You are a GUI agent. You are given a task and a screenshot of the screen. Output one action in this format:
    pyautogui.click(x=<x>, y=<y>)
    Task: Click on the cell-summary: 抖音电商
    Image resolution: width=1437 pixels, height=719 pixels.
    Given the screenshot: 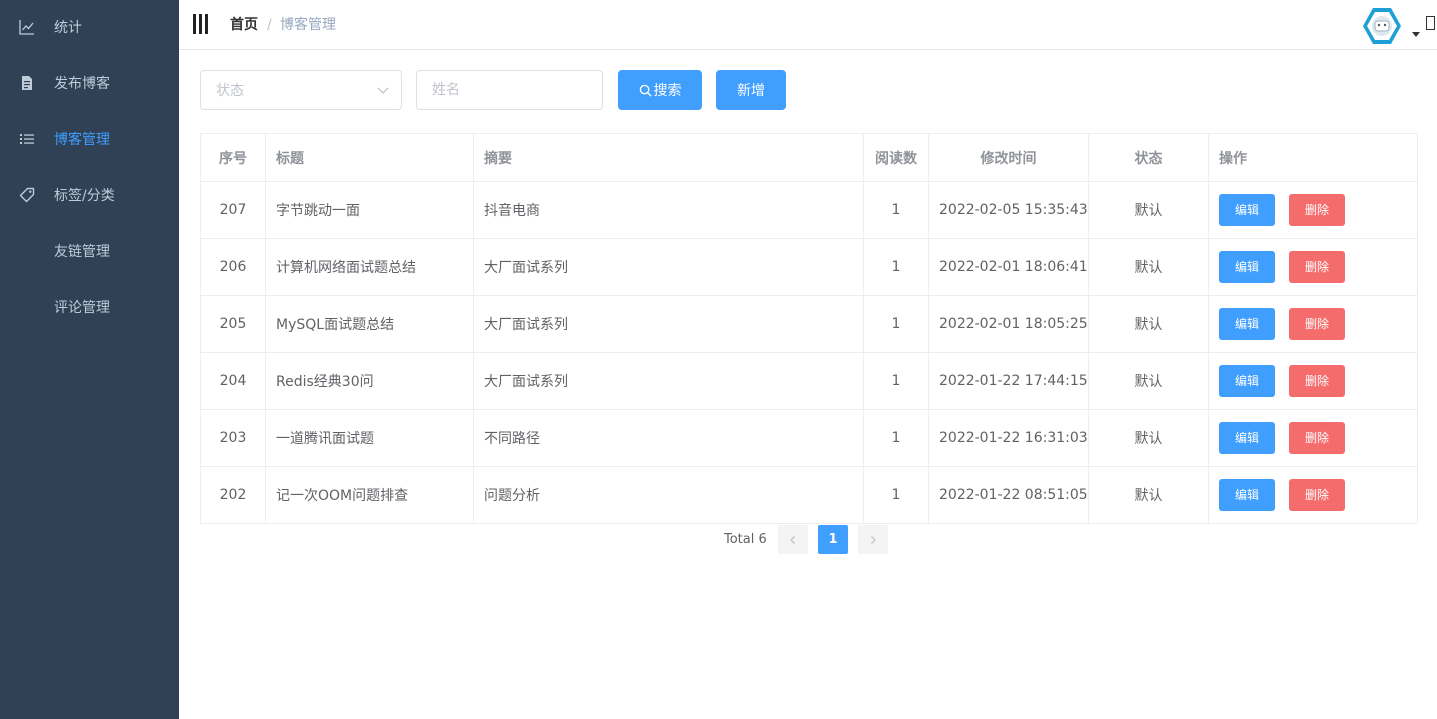 What is the action you would take?
    pyautogui.click(x=668, y=210)
    